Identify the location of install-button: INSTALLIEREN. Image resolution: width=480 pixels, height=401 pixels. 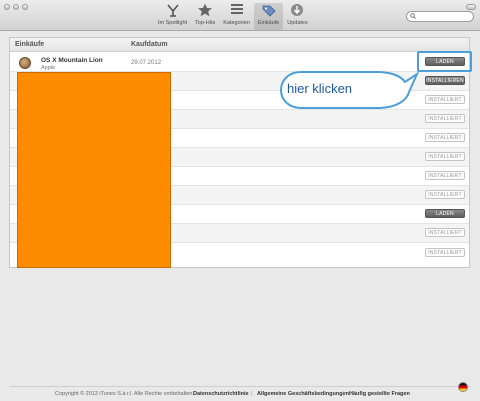
(445, 80).